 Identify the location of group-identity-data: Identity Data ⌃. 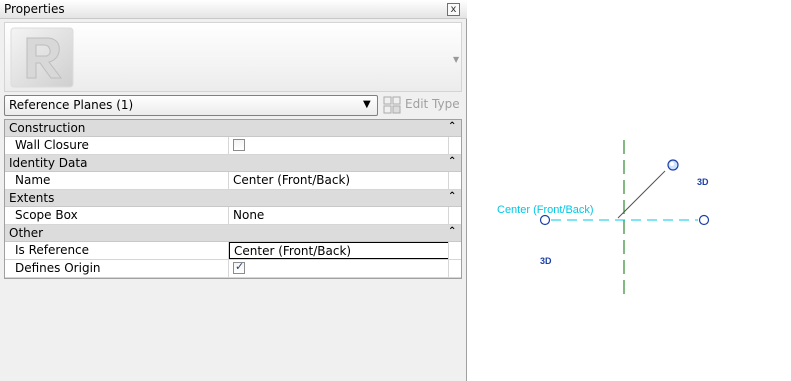
(233, 163).